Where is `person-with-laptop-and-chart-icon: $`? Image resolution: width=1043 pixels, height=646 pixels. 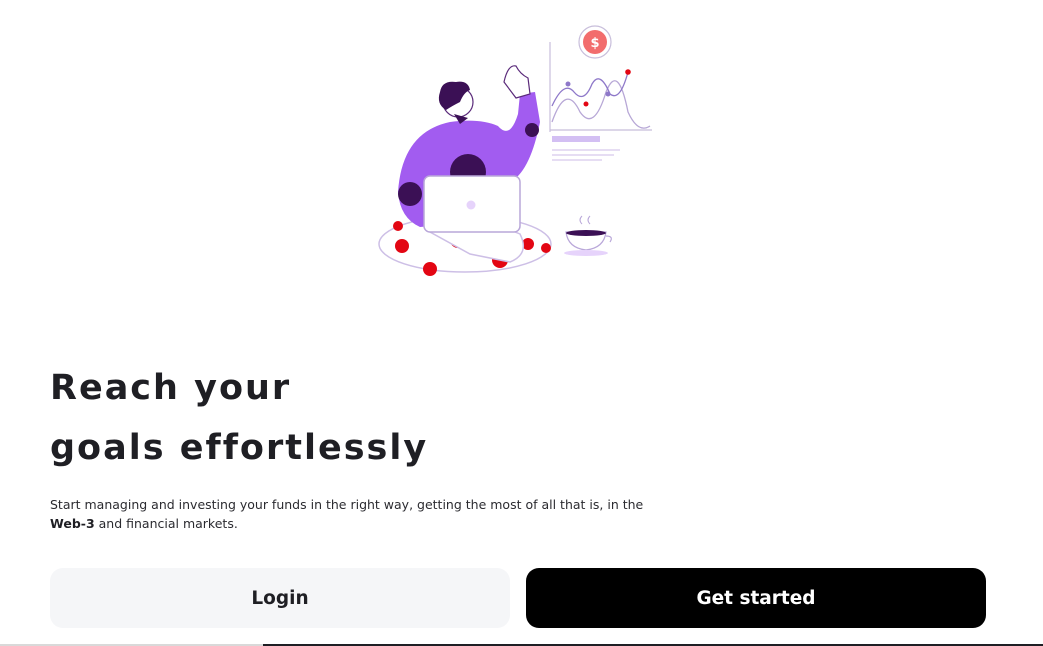
person-with-laptop-and-chart-icon: $ is located at coordinates (515, 150).